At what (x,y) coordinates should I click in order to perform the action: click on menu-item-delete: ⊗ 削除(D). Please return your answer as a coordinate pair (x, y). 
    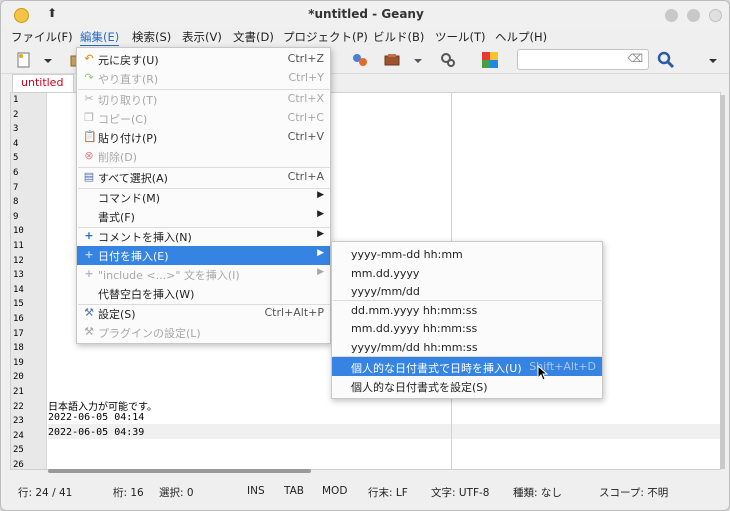
    Looking at the image, I should click on (203, 156).